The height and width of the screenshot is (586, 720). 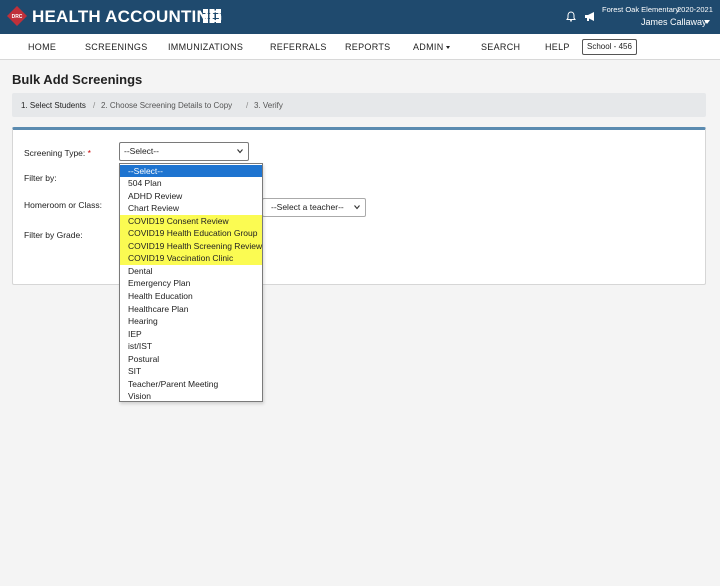 I want to click on dropdown-option: COVID19 Vaccination Clinic, so click(x=191, y=258).